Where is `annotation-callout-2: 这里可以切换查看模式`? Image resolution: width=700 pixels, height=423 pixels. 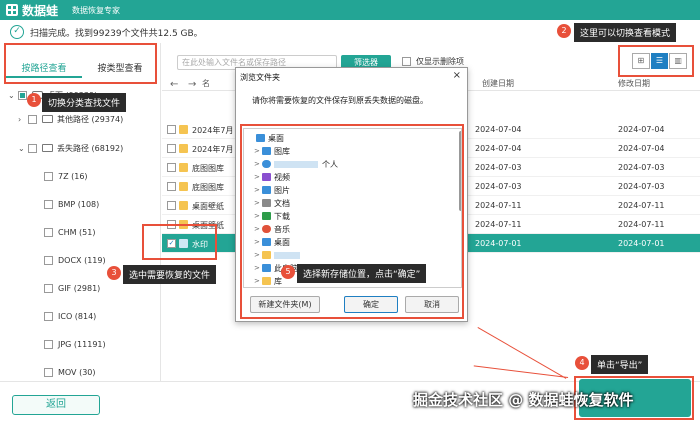 annotation-callout-2: 这里可以切换查看模式 is located at coordinates (625, 32).